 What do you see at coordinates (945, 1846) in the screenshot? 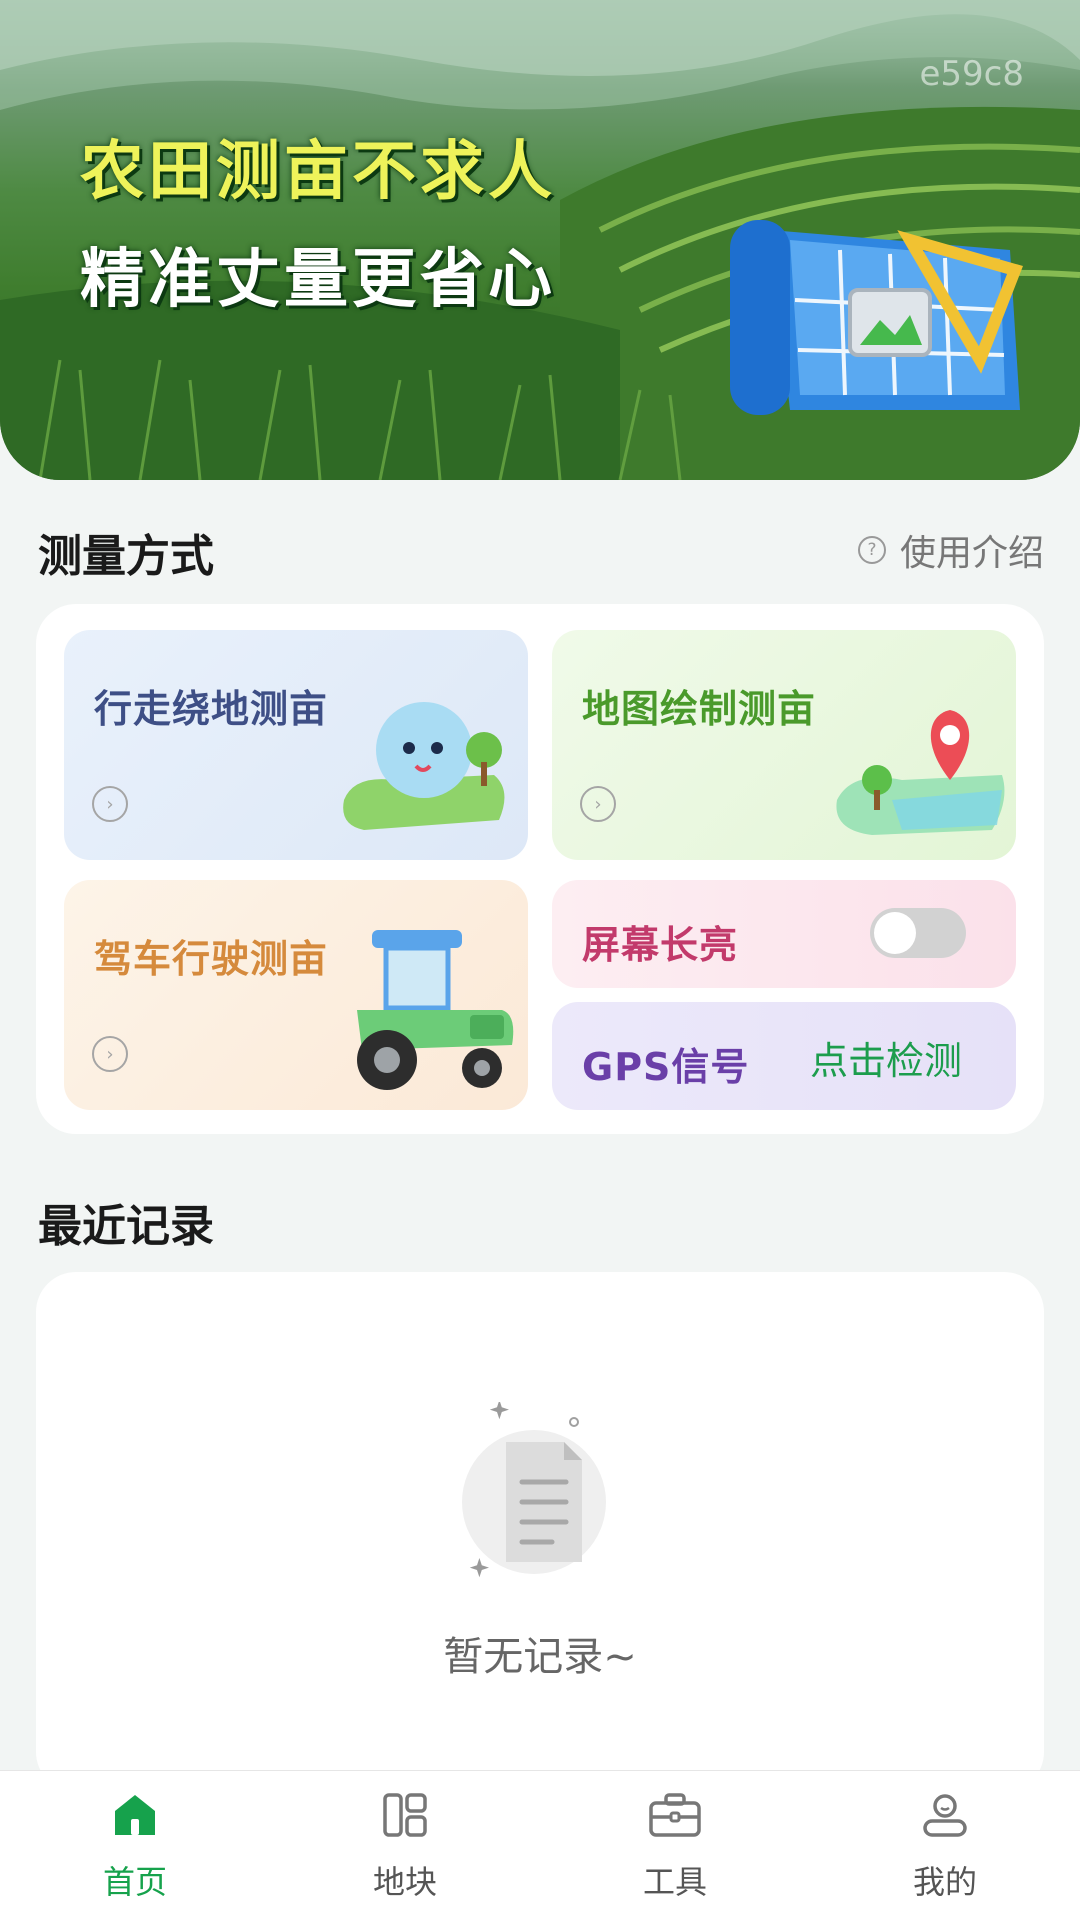
I see `tab-profile: 我的` at bounding box center [945, 1846].